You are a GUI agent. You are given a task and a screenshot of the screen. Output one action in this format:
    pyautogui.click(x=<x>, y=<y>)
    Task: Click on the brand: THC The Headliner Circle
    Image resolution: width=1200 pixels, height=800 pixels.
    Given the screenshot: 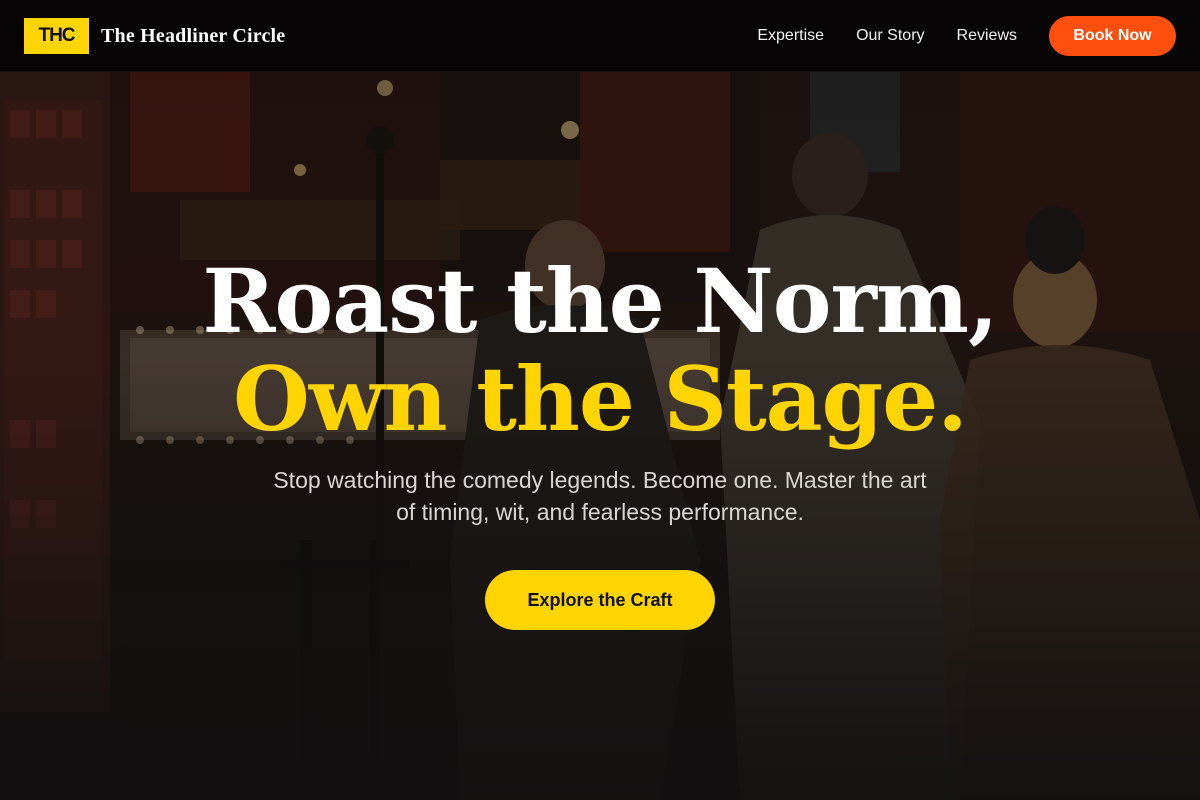 What is the action you would take?
    pyautogui.click(x=154, y=36)
    